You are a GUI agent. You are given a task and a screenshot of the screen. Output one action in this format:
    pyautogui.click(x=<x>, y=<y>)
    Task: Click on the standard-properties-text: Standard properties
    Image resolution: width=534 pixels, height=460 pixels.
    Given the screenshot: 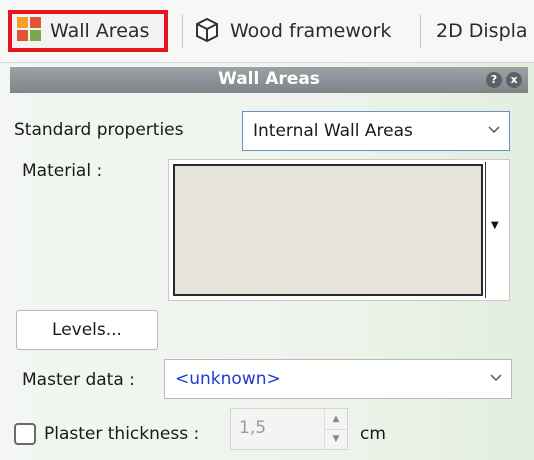 What is the action you would take?
    pyautogui.click(x=99, y=130)
    